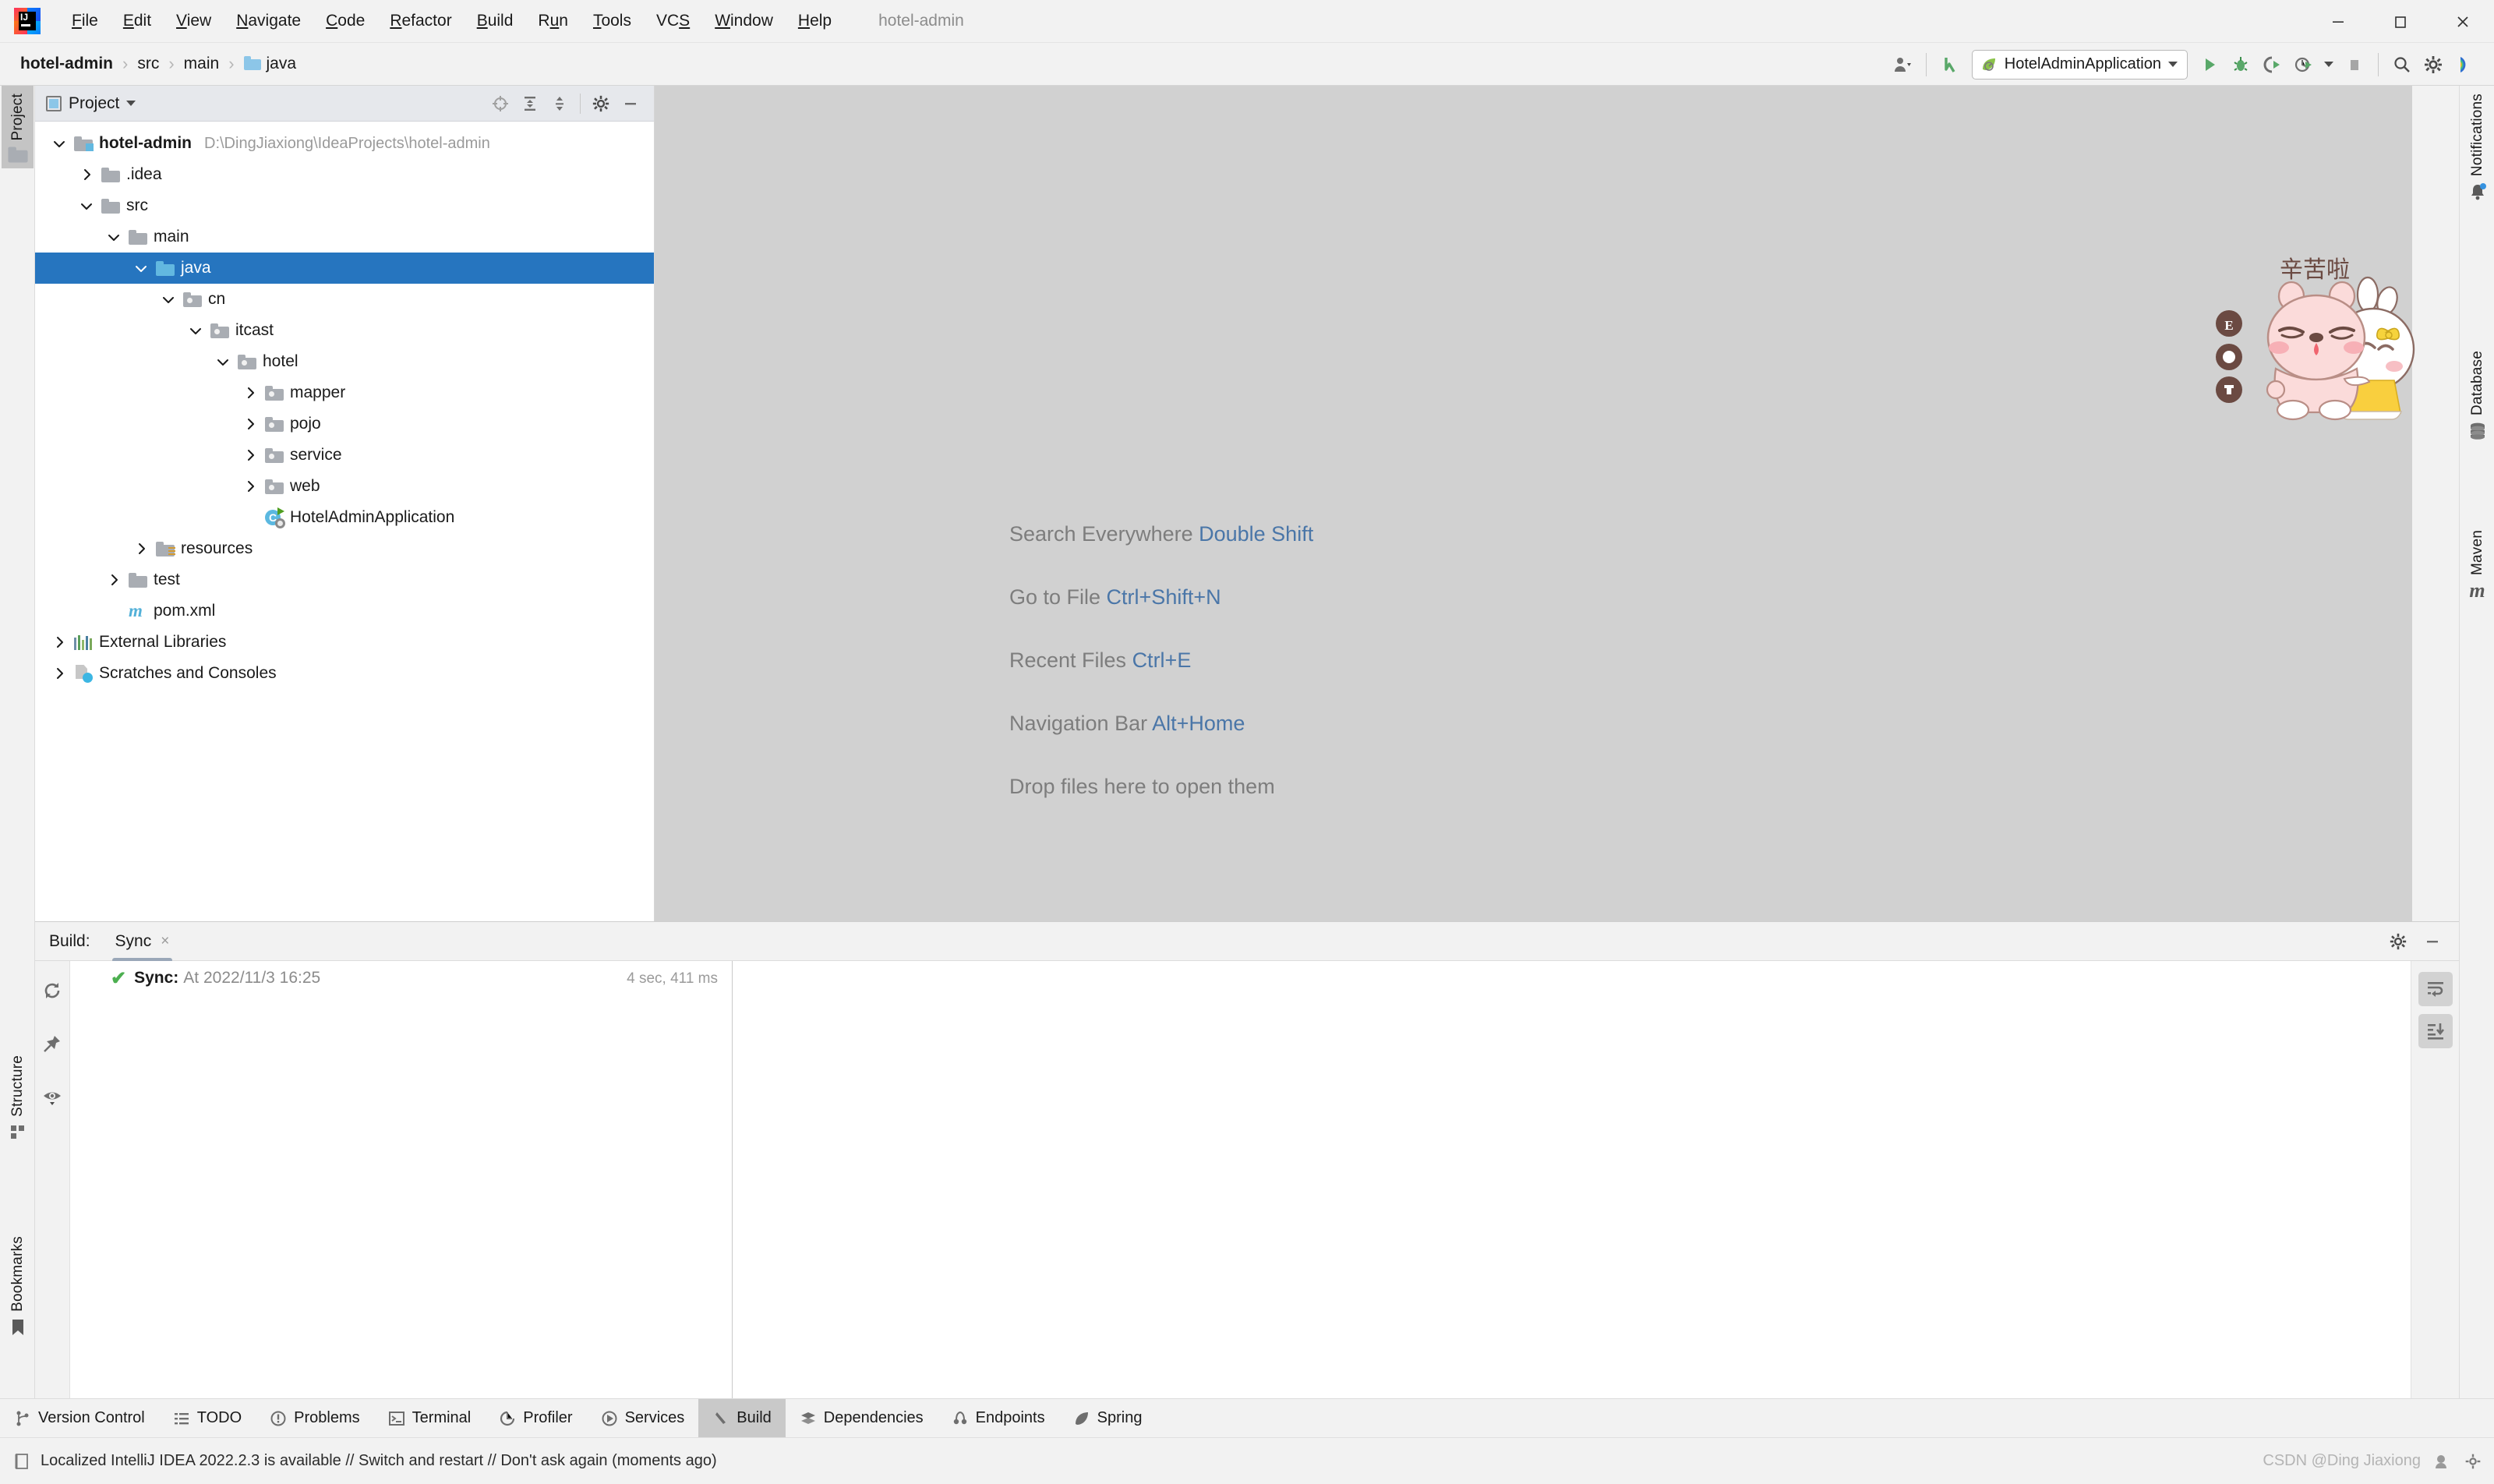 The height and width of the screenshot is (1484, 2494). What do you see at coordinates (85, 21) in the screenshot?
I see `menu-item-file: File` at bounding box center [85, 21].